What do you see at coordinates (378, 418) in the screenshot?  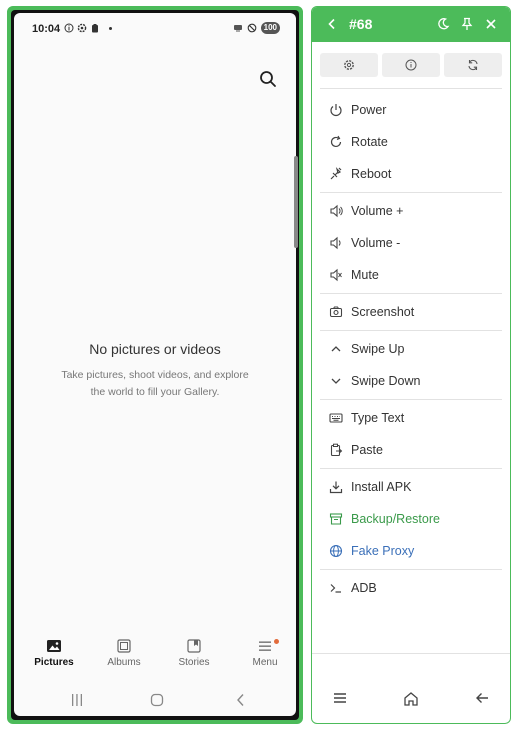 I see `menu-label-type-text: Type Text` at bounding box center [378, 418].